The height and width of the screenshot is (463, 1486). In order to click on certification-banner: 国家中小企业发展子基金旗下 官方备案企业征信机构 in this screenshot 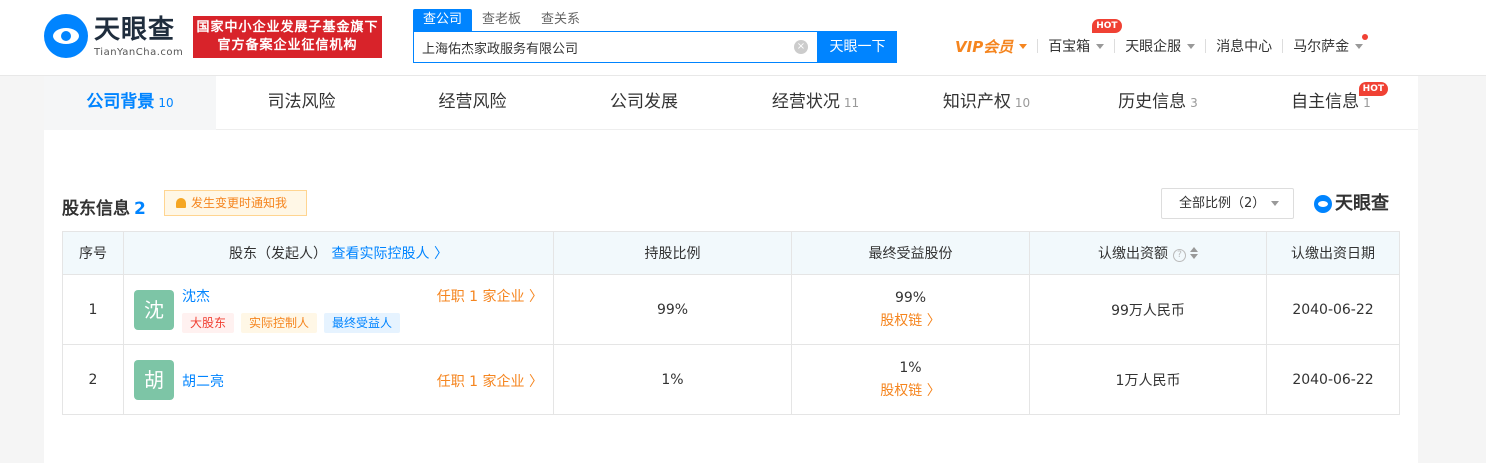, I will do `click(287, 37)`.